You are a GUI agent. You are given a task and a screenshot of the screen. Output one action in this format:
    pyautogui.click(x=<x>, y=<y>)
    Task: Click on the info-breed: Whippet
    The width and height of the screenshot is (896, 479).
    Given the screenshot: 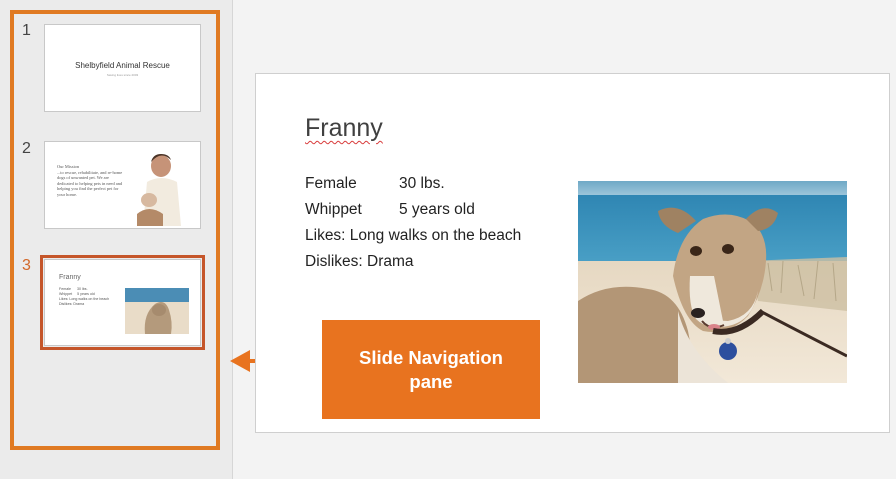 What is the action you would take?
    pyautogui.click(x=333, y=209)
    